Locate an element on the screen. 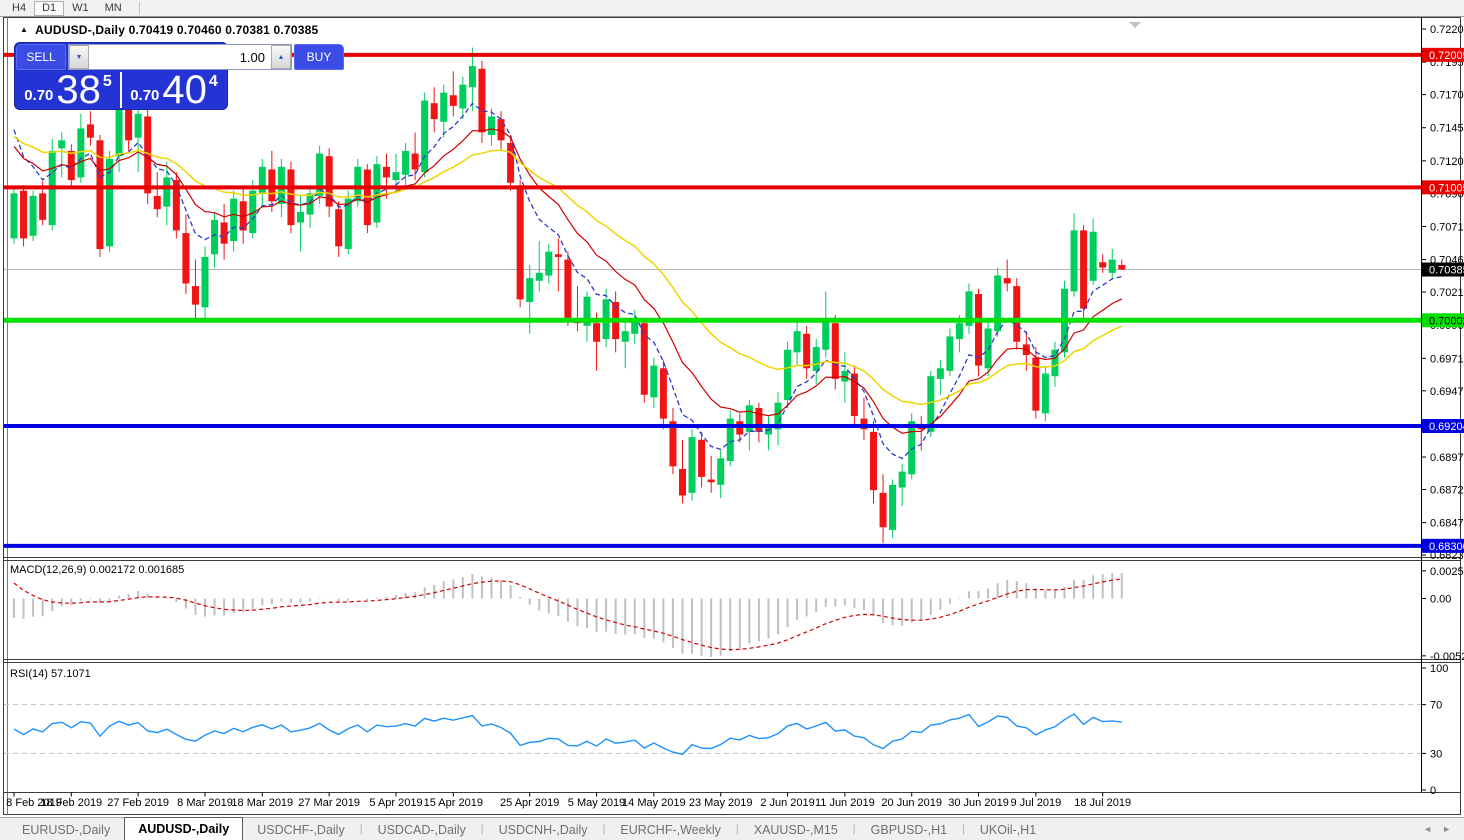 Image resolution: width=1464 pixels, height=840 pixels. tab-scroll-left-icon: ◄ is located at coordinates (1427, 829).